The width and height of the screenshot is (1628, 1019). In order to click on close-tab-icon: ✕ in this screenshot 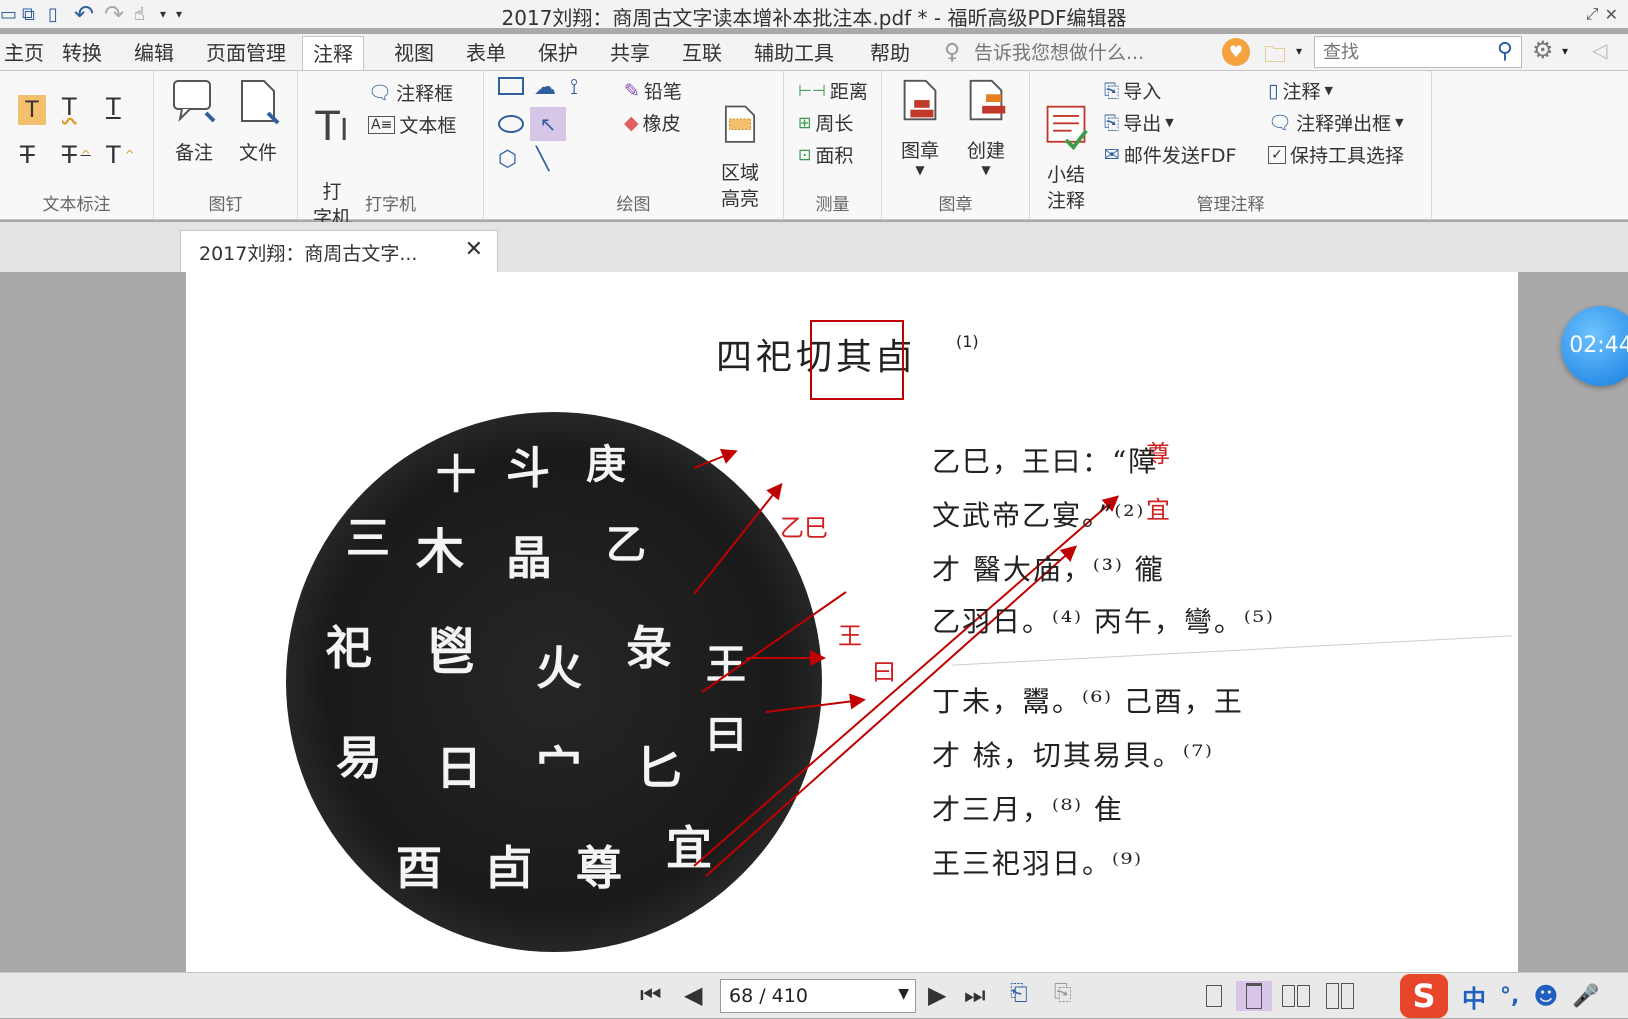, I will do `click(474, 249)`.